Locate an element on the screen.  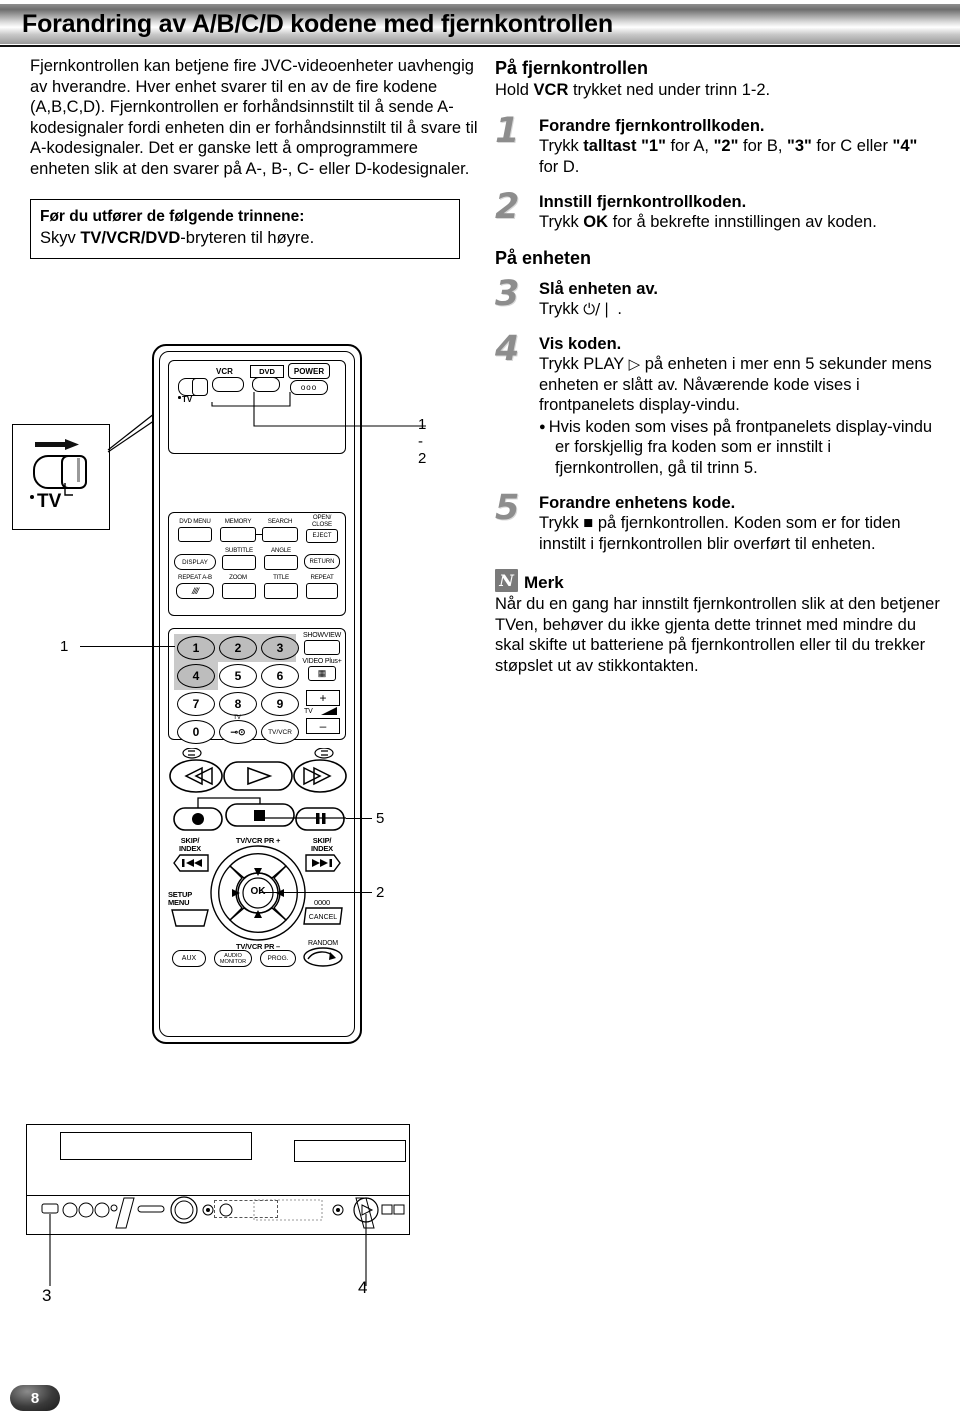
device-callout-leaders is located at coordinates (208, 1250).